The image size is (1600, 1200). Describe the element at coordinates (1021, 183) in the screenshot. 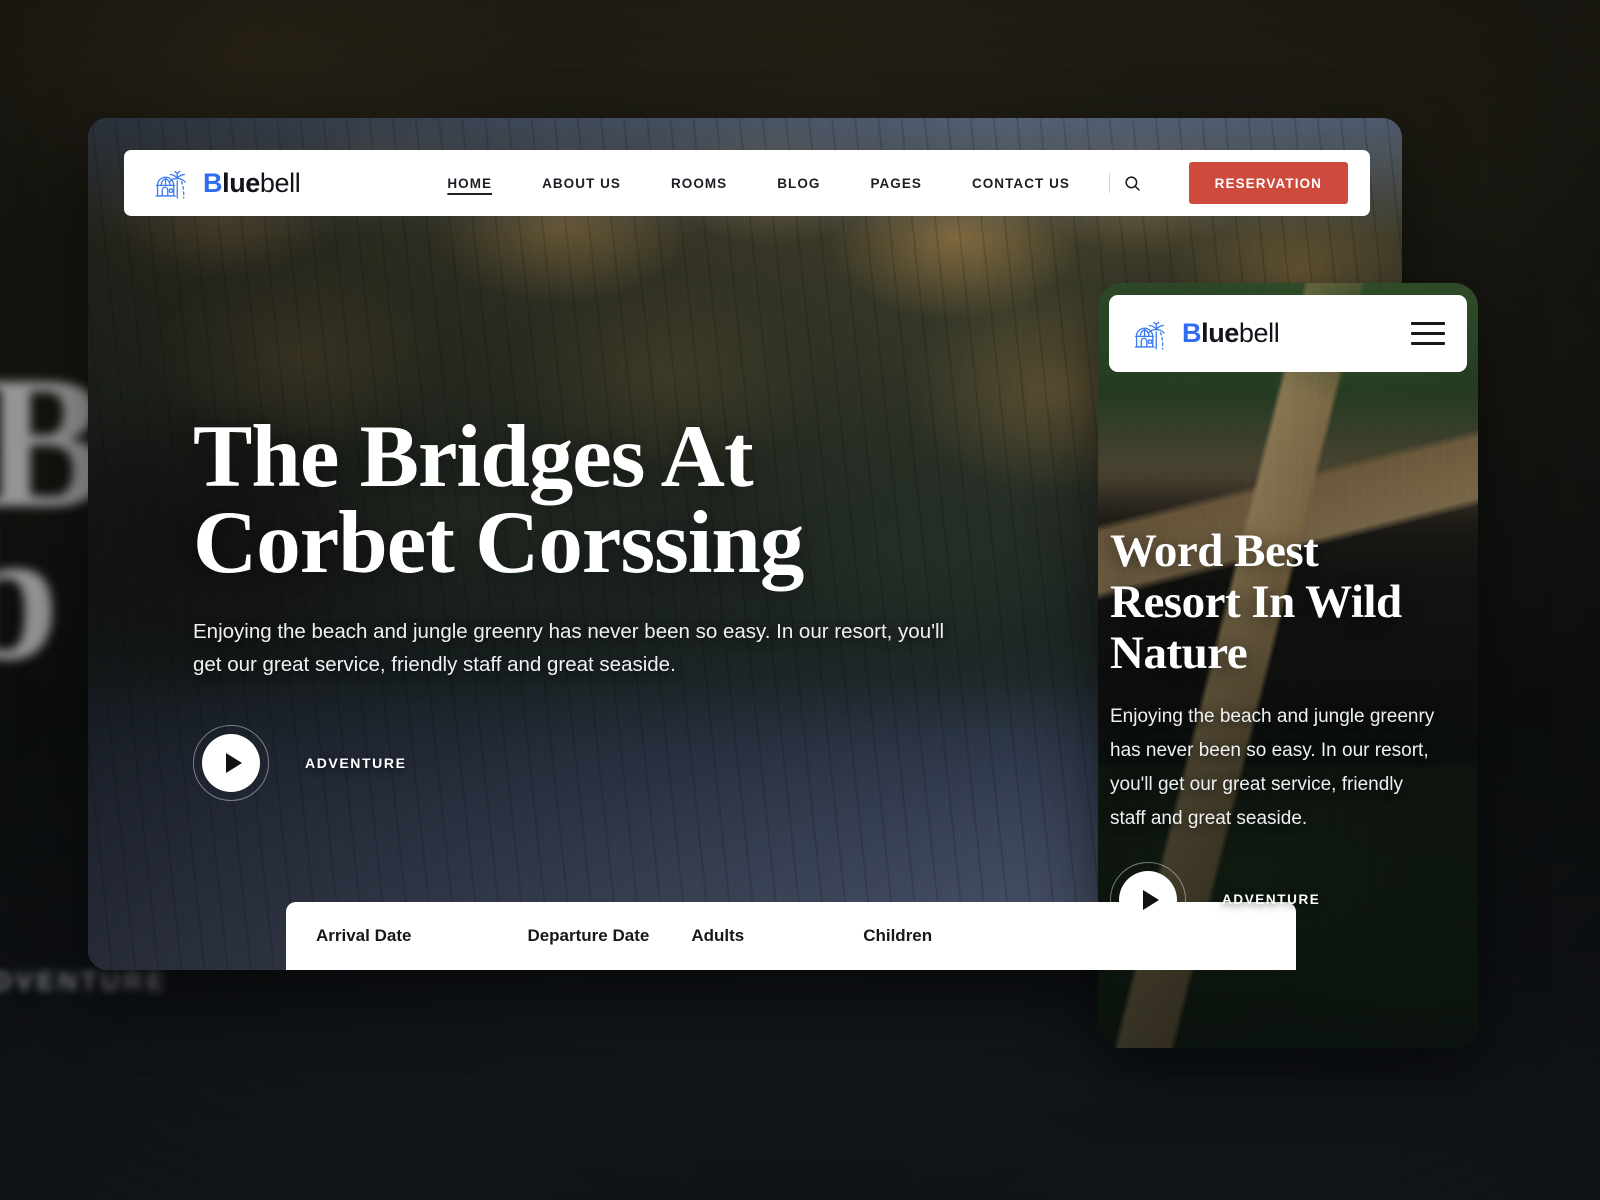

I see `nav-item-contact-us: CONTACT US` at that location.